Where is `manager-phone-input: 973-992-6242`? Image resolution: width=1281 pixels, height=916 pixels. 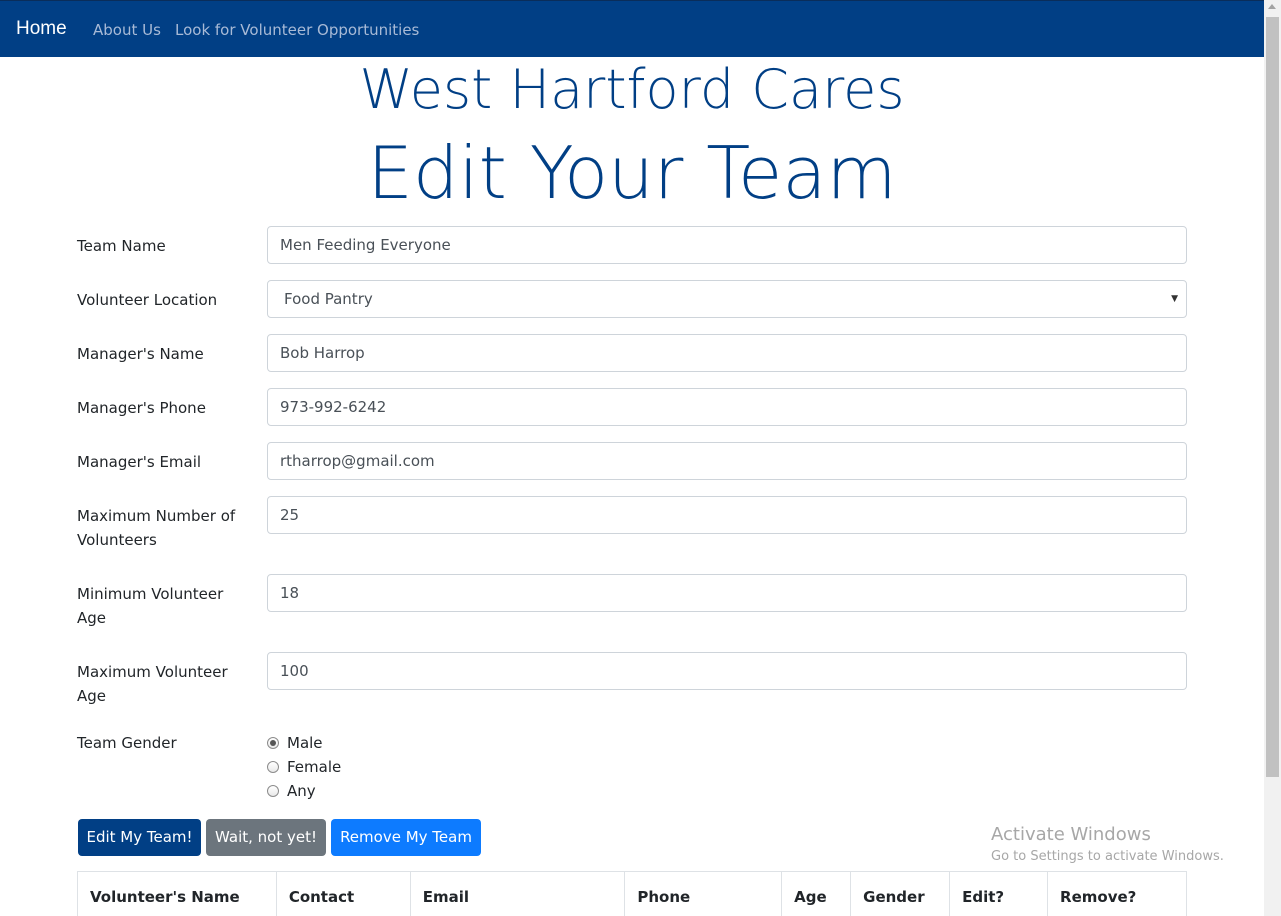 manager-phone-input: 973-992-6242 is located at coordinates (727, 407).